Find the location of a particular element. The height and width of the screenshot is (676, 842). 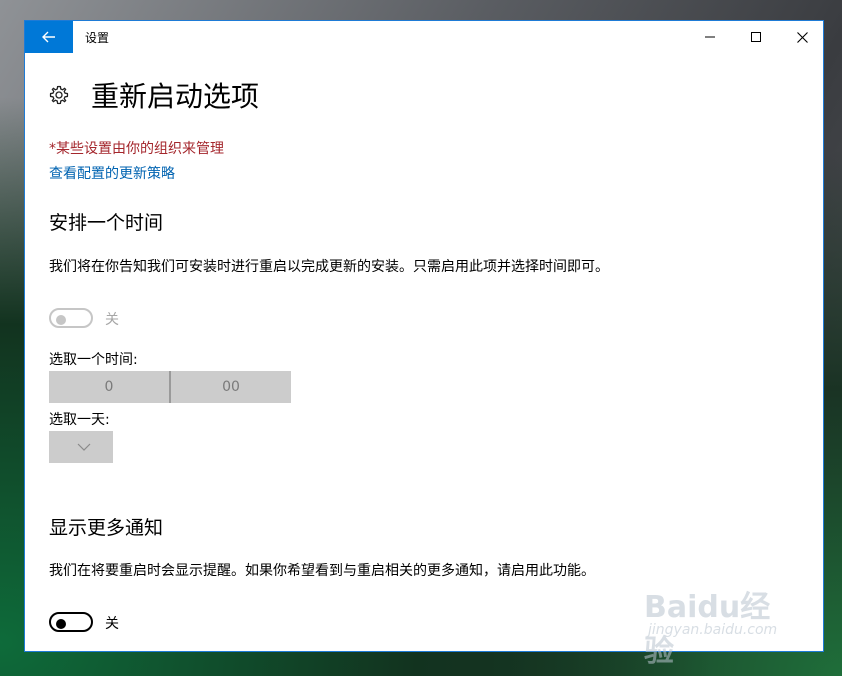

notifications-section-title: 显示更多通知 is located at coordinates (106, 528).